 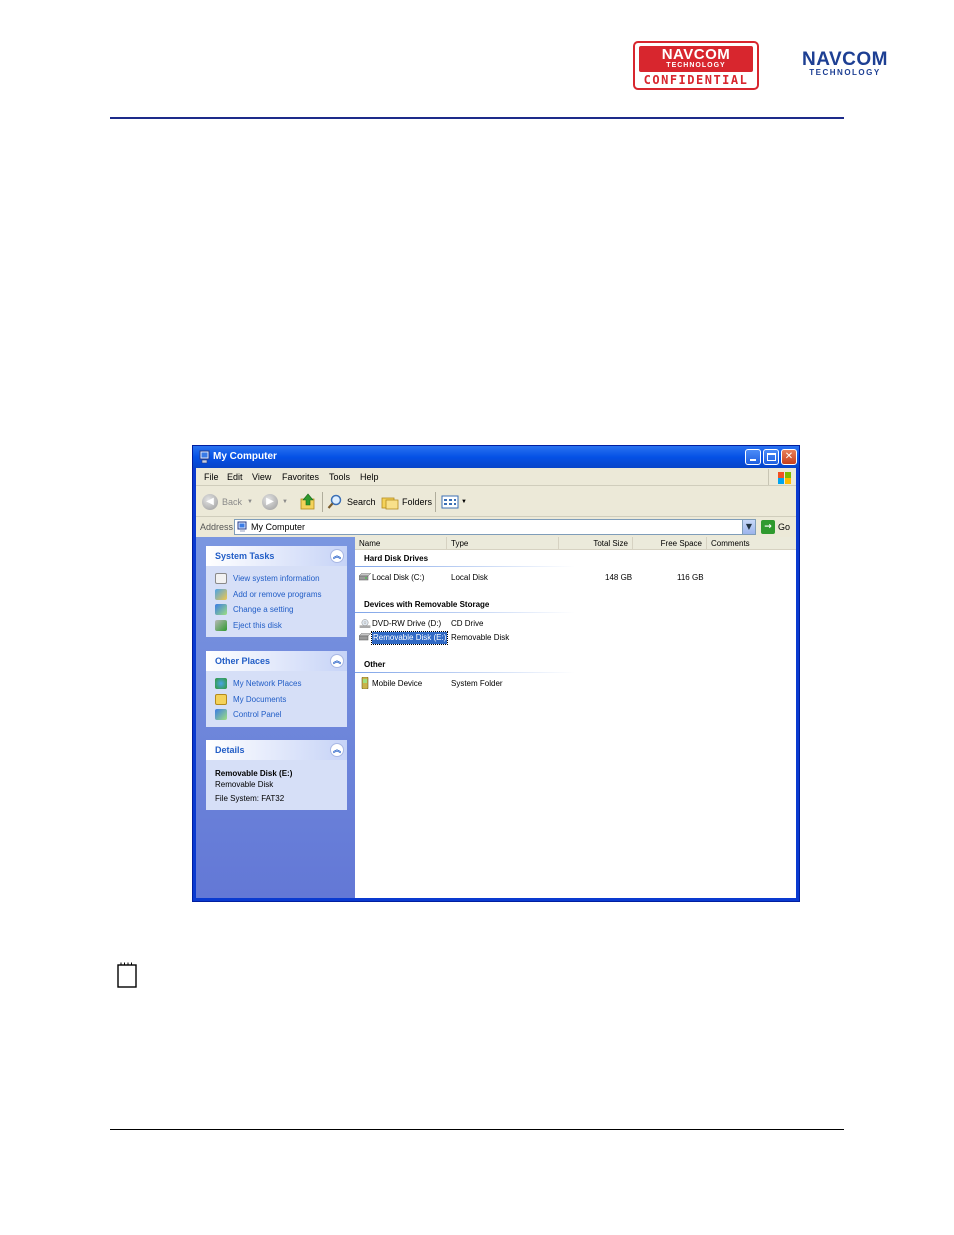 I want to click on task-eject-disk: Eject this disk, so click(x=281, y=626).